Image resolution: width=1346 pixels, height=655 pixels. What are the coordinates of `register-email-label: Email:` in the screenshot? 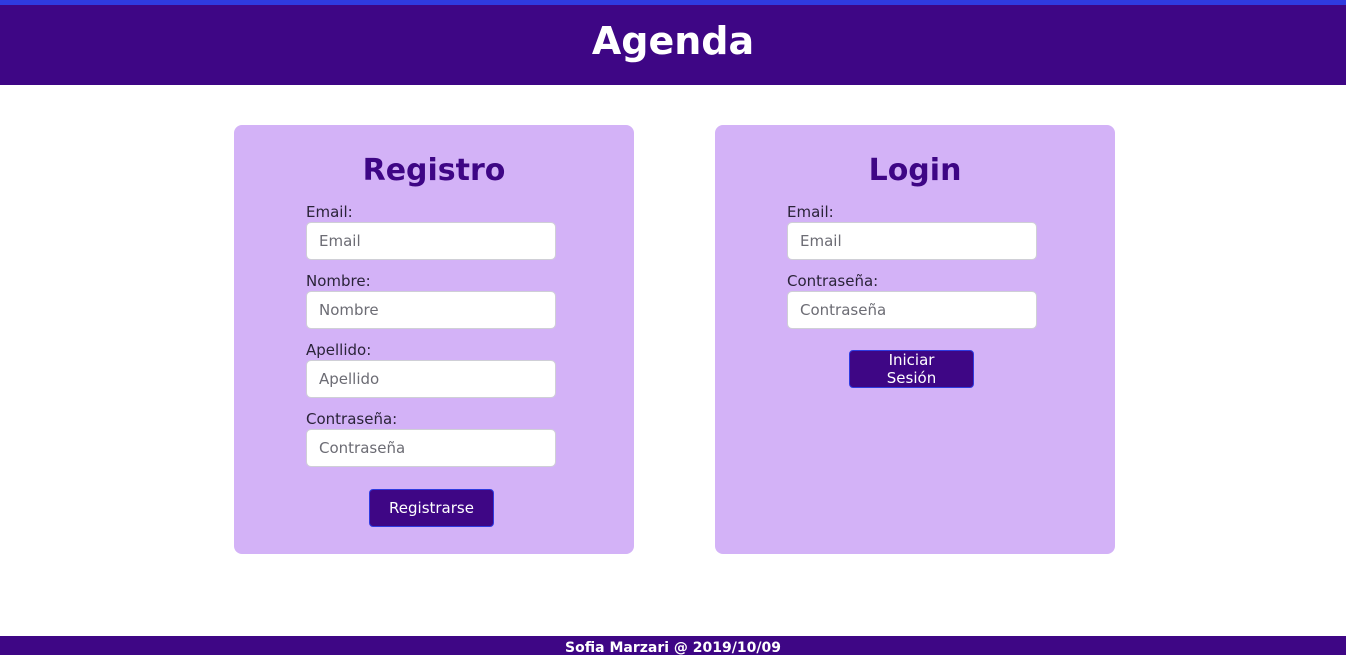 It's located at (329, 212).